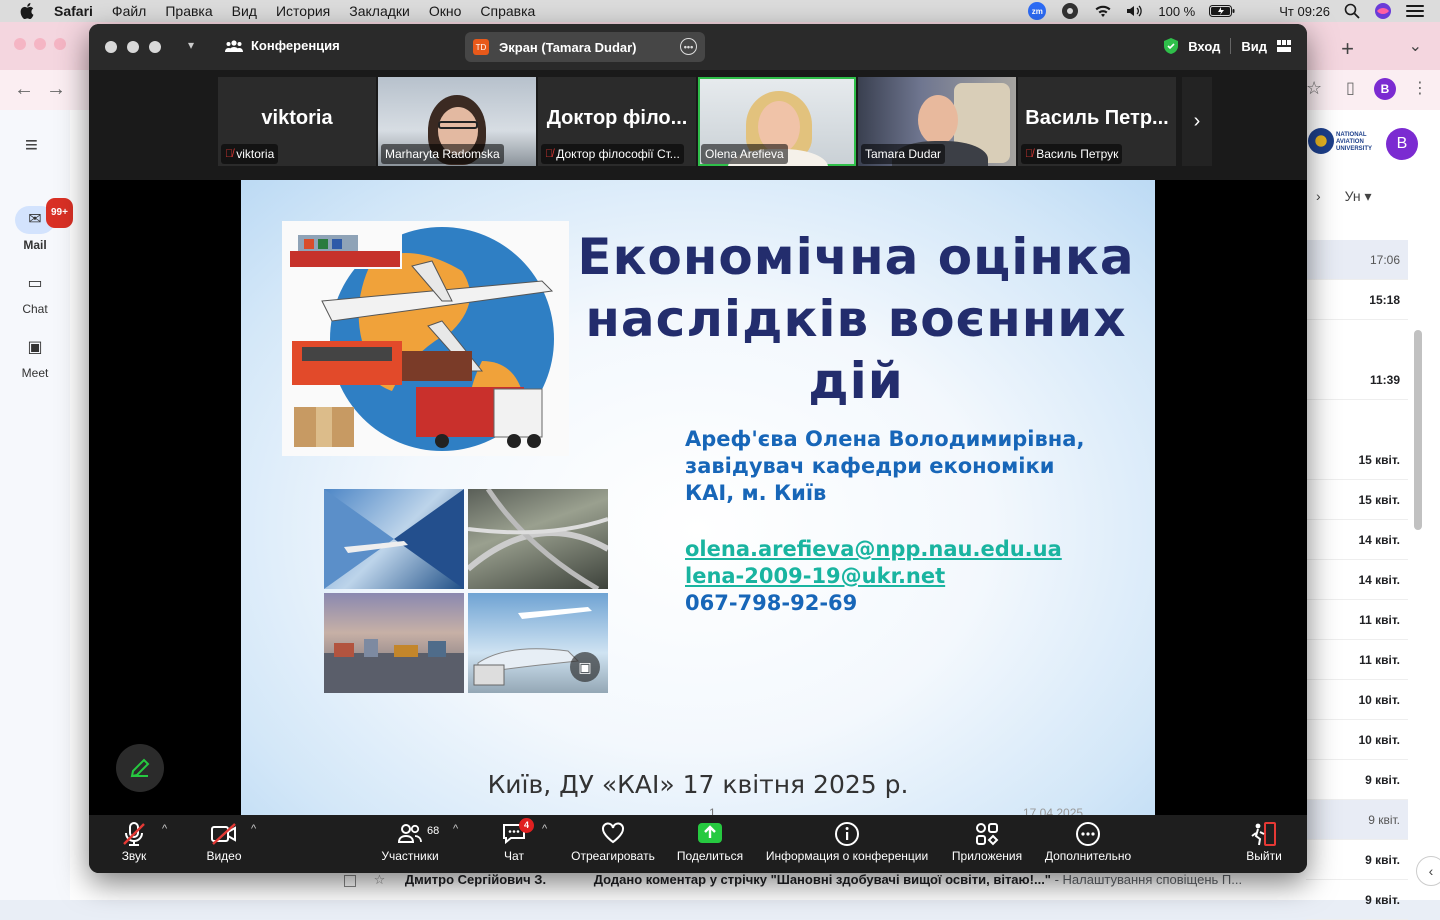 This screenshot has width=1440, height=920. I want to click on rail-chat: ▭ Chat, so click(35, 293).